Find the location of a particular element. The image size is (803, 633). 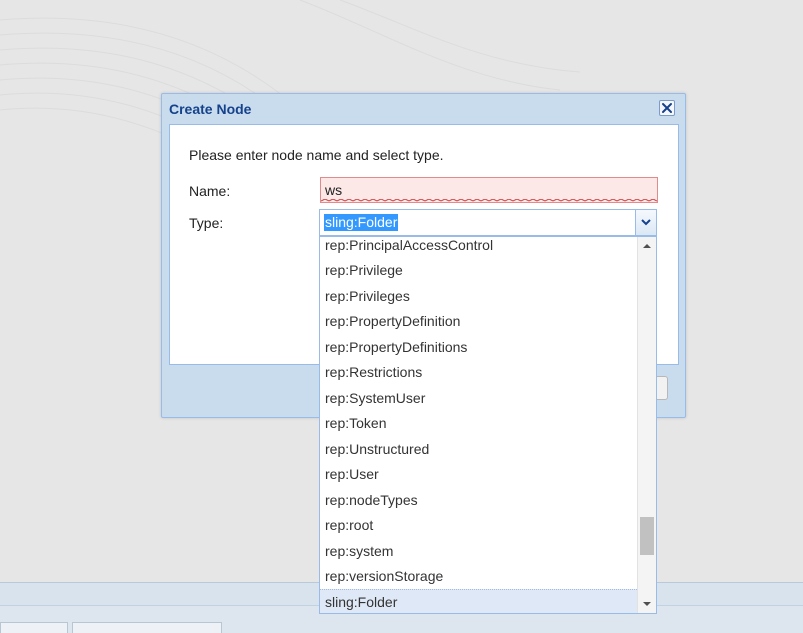

type-combobox-value: sling:Folder is located at coordinates (361, 222).